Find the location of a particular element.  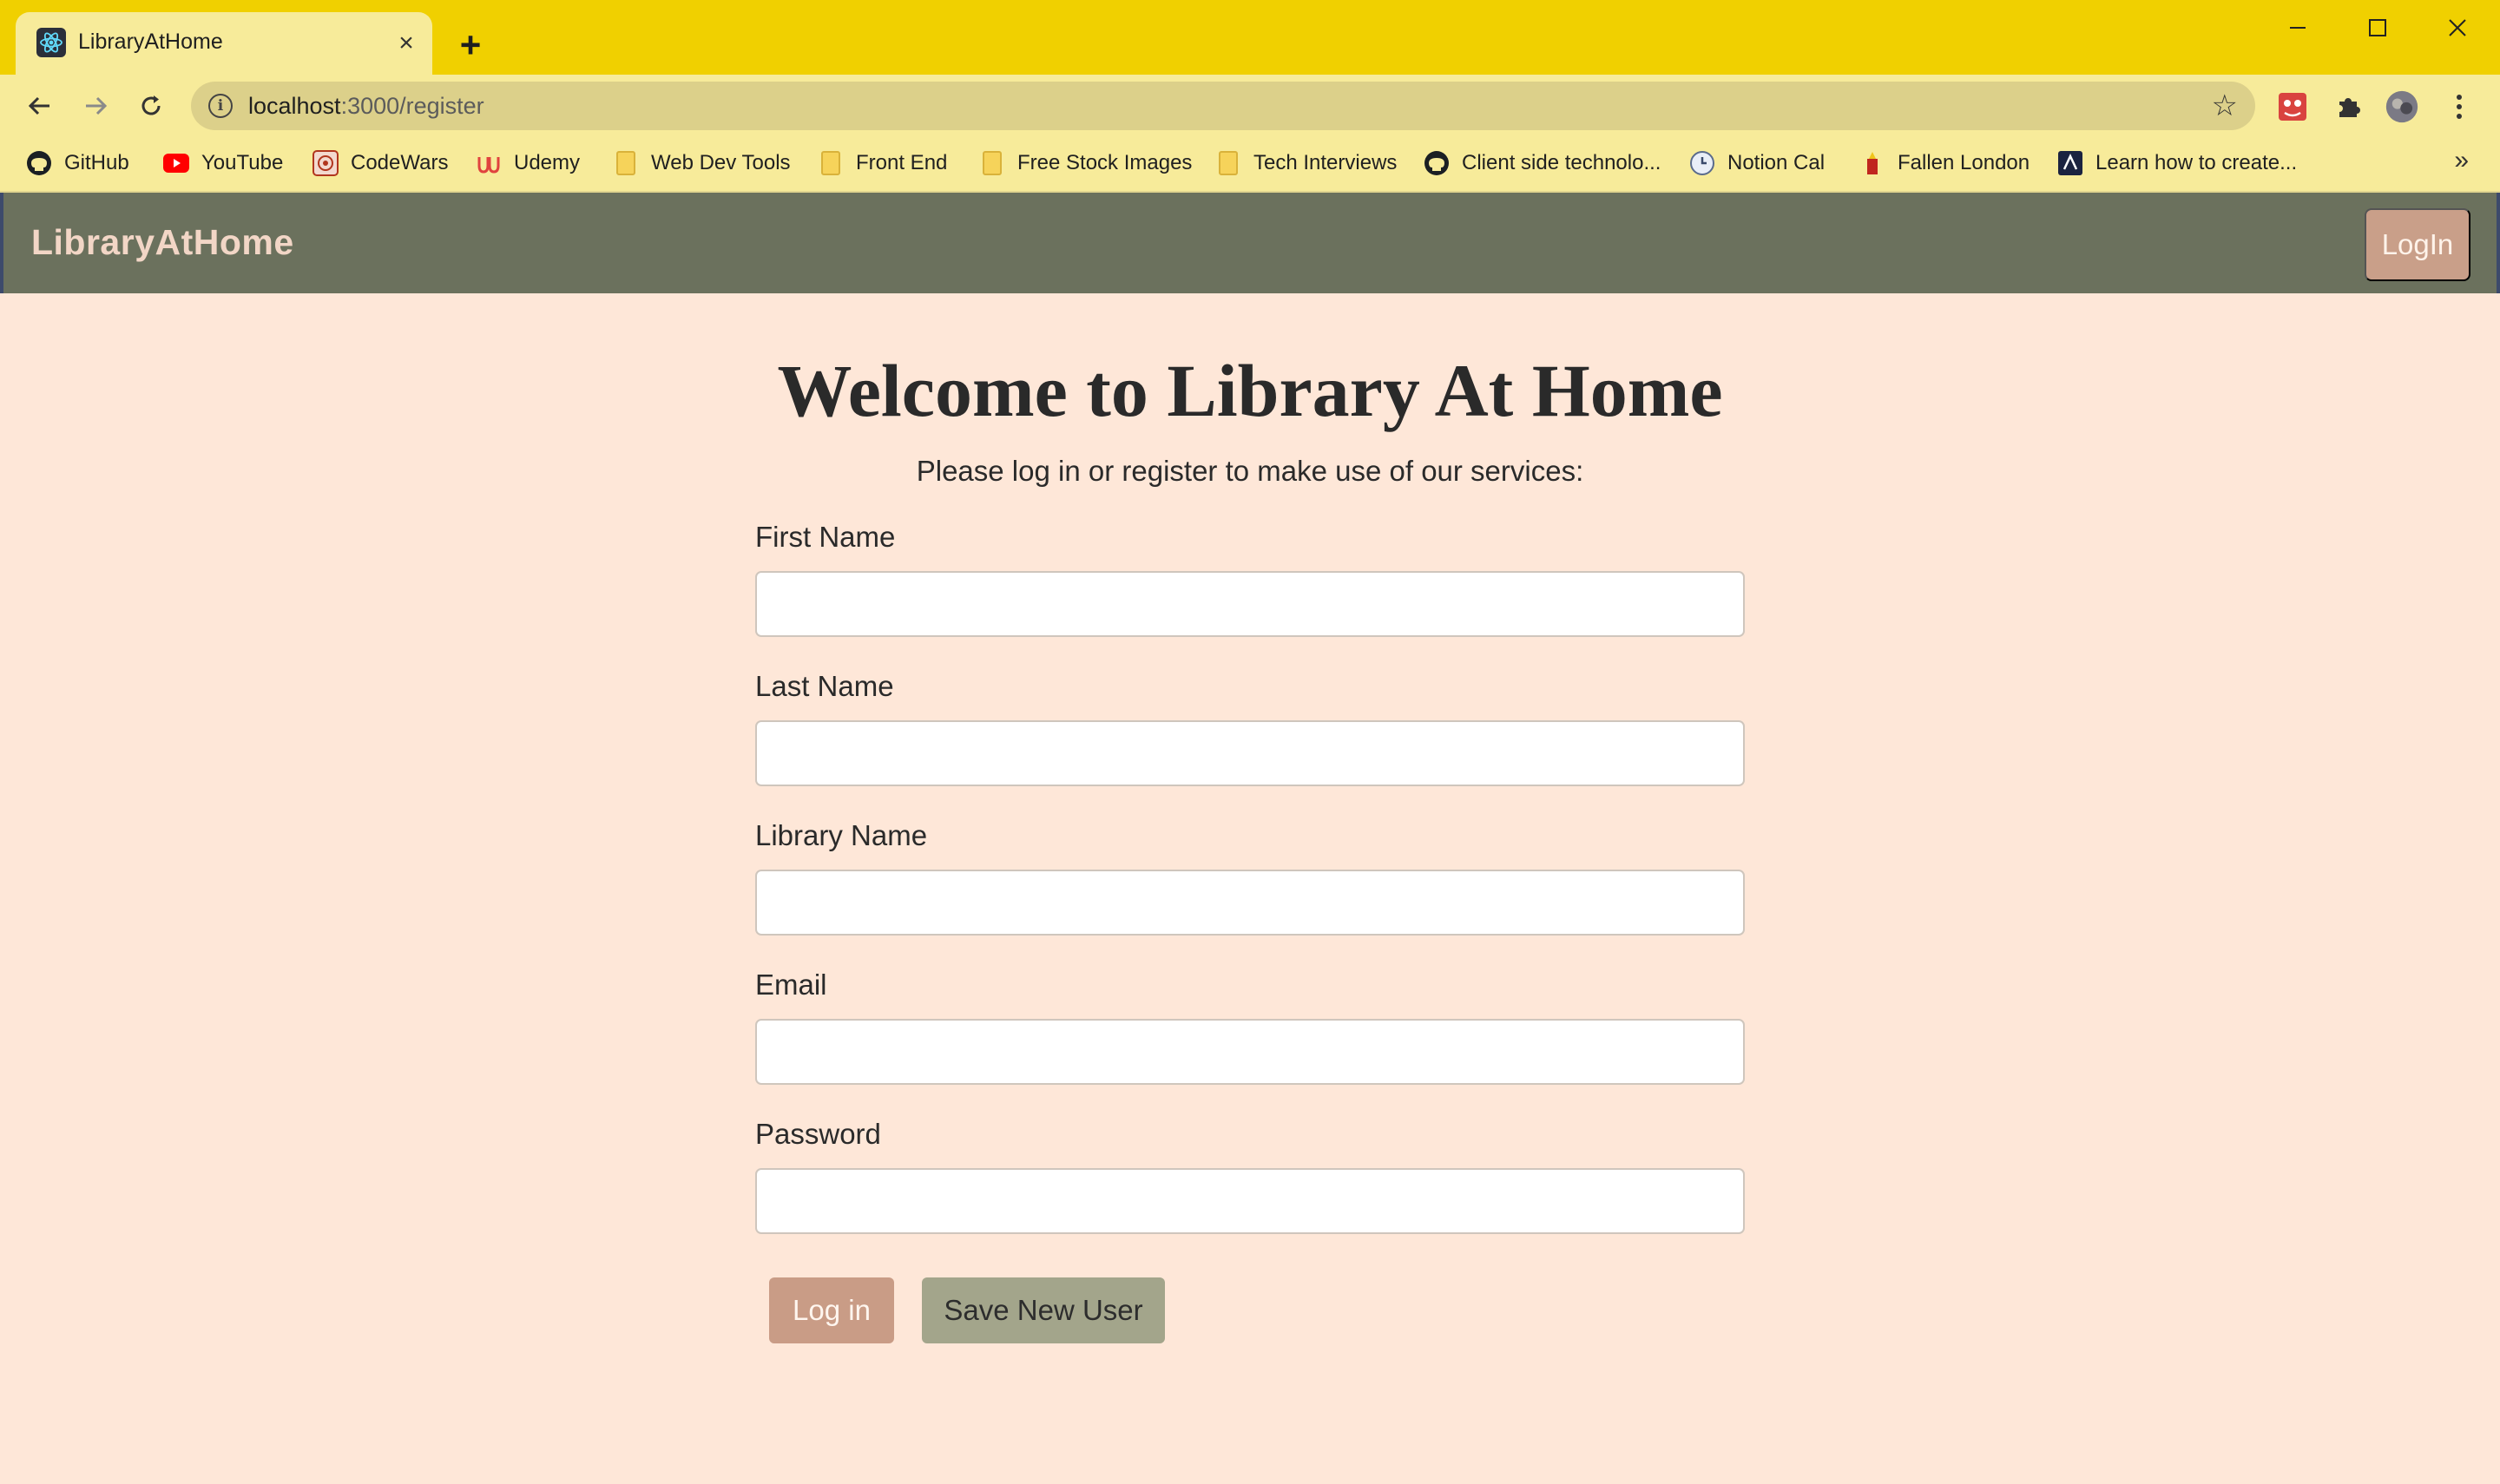

bookmark-label: Fallen London is located at coordinates (1964, 163).